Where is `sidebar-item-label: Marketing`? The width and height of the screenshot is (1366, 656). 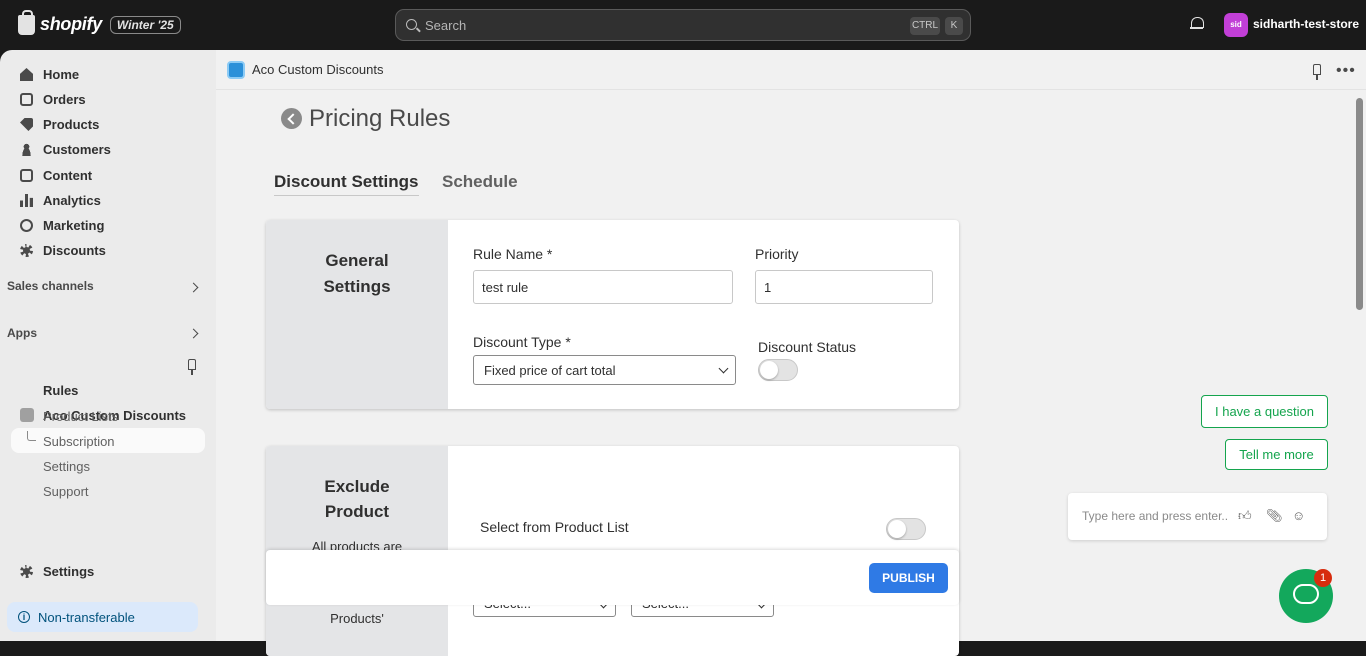 sidebar-item-label: Marketing is located at coordinates (74, 225).